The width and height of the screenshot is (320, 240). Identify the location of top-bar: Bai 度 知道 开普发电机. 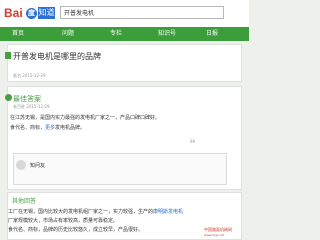
(124, 13).